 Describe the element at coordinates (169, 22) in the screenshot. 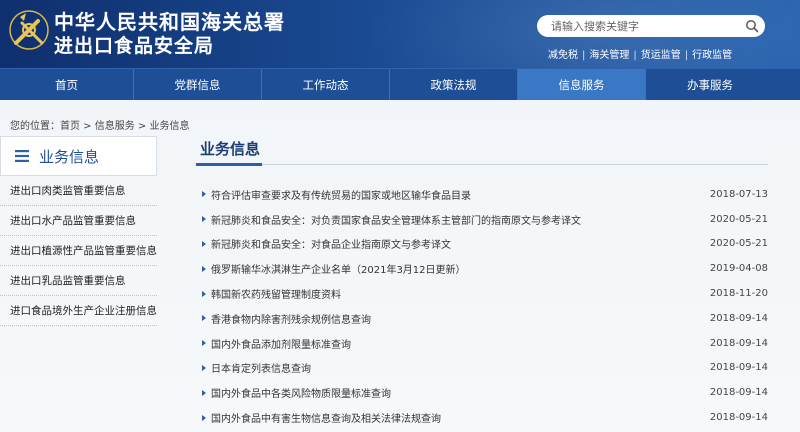

I see `site-title-line1: 中华人民共和国海关总署` at that location.